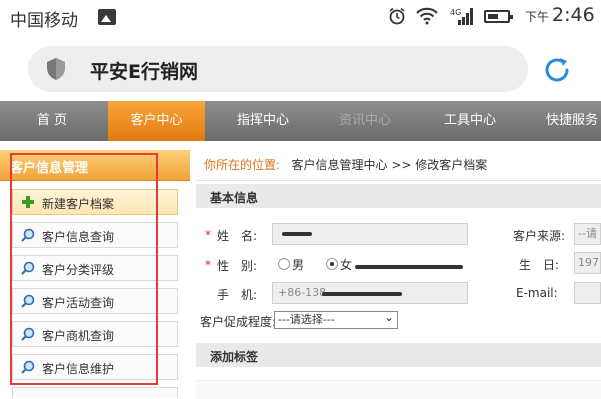 The image size is (601, 399). Describe the element at coordinates (537, 17) in the screenshot. I see `time-period-label: 下午` at that location.